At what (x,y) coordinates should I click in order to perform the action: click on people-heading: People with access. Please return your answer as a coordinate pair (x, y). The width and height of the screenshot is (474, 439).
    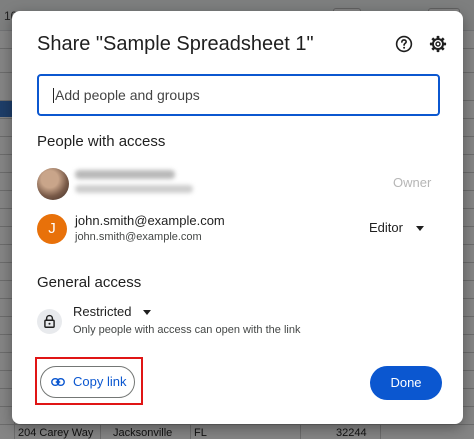
    Looking at the image, I should click on (101, 141).